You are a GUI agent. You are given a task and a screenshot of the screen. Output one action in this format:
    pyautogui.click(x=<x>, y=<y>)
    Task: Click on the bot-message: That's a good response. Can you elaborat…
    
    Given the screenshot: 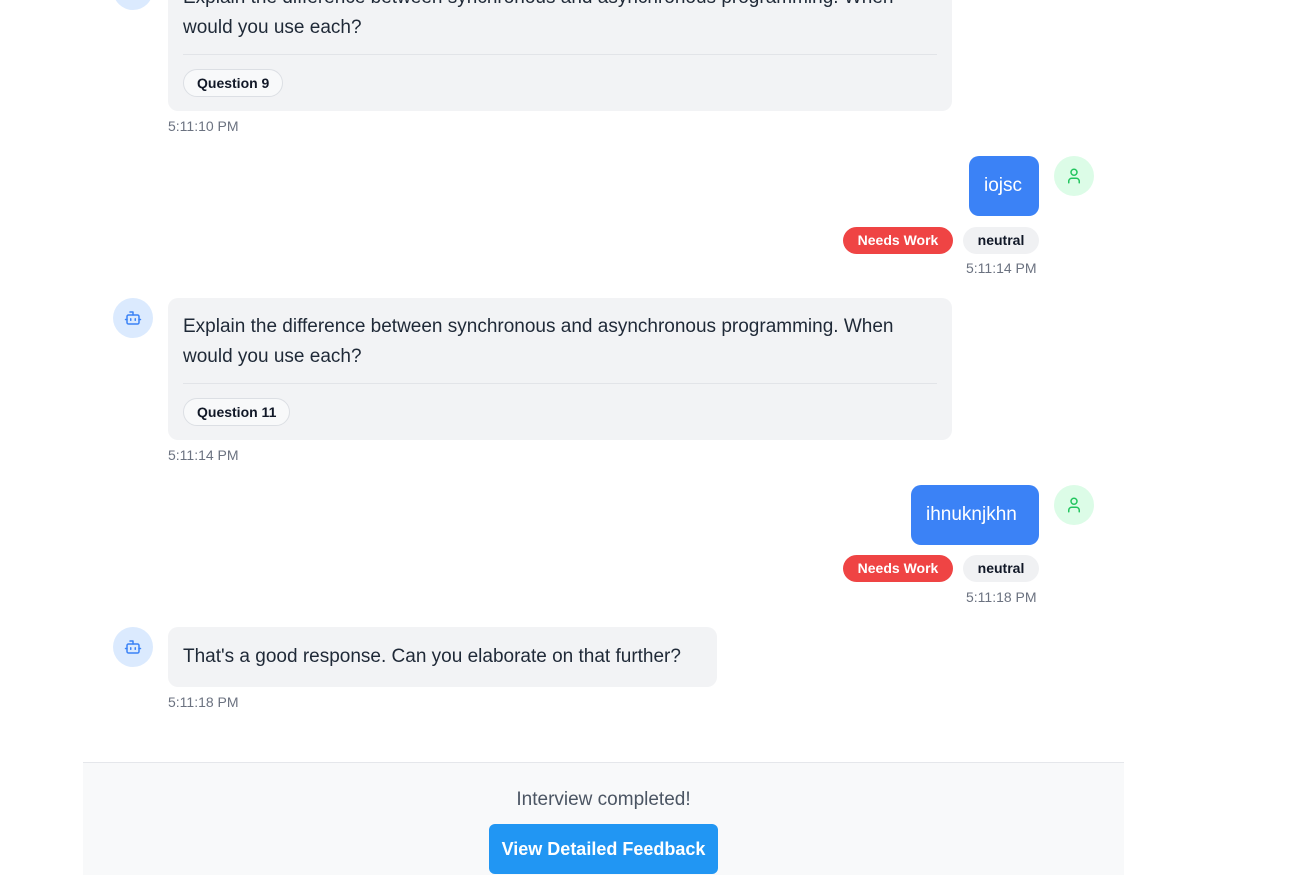 What is the action you would take?
    pyautogui.click(x=442, y=657)
    